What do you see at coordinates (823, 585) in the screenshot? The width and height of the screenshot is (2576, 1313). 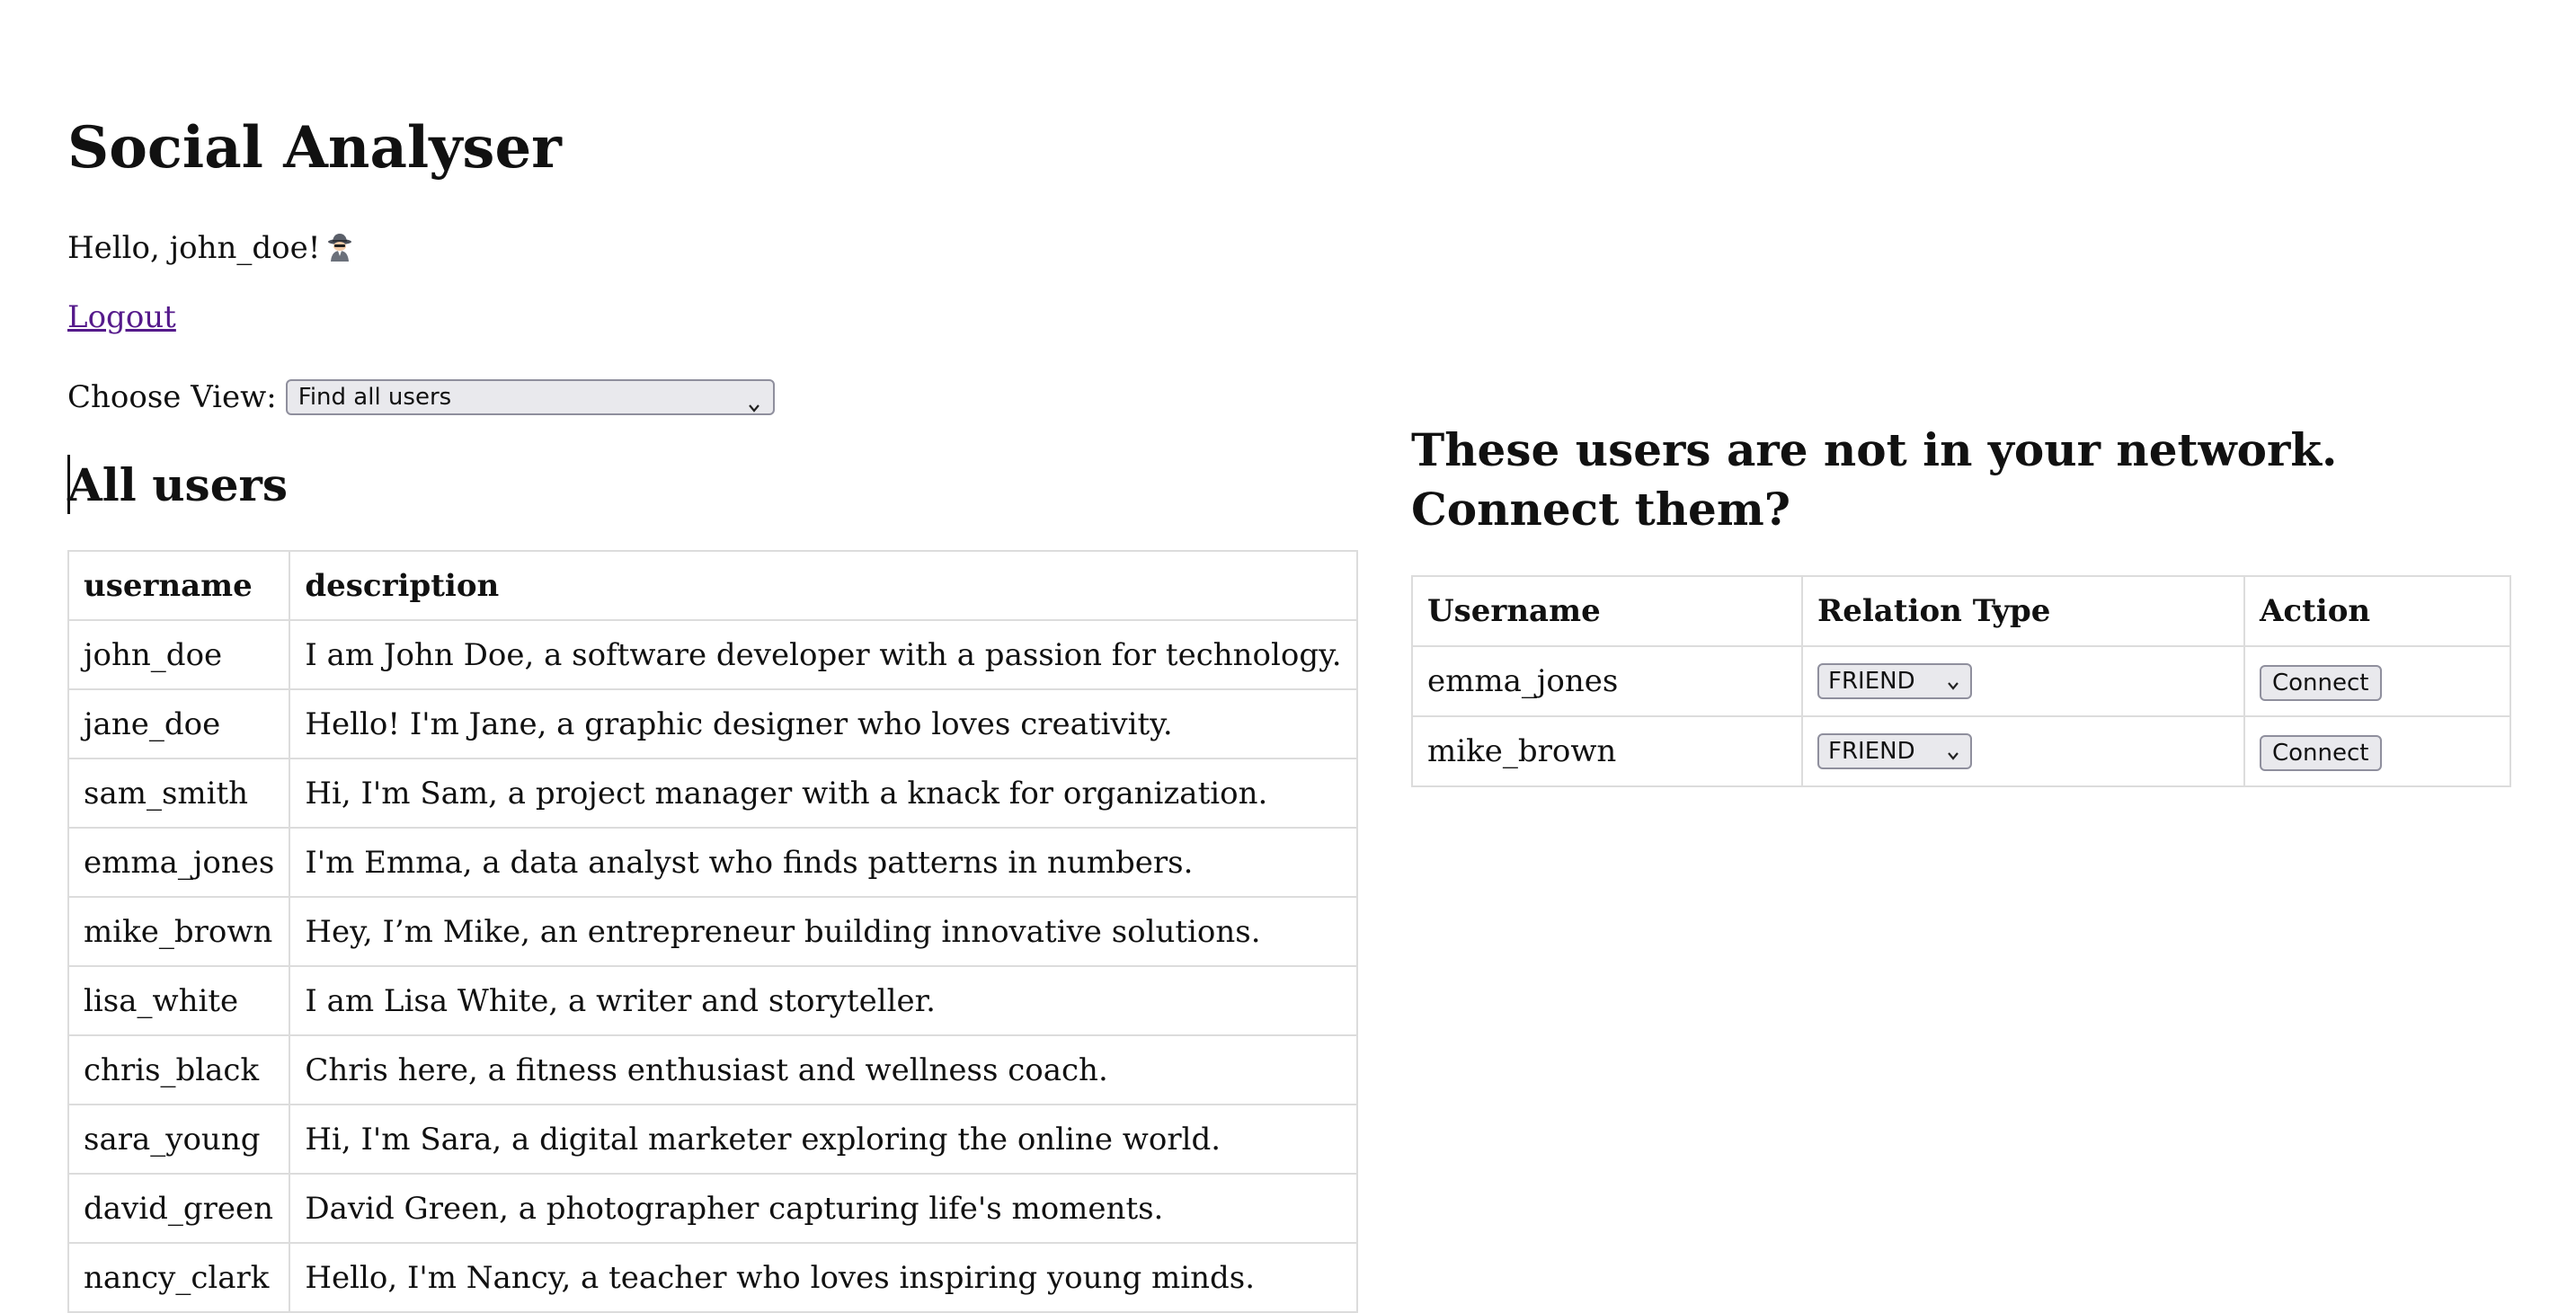 I see `column-header-description: description` at bounding box center [823, 585].